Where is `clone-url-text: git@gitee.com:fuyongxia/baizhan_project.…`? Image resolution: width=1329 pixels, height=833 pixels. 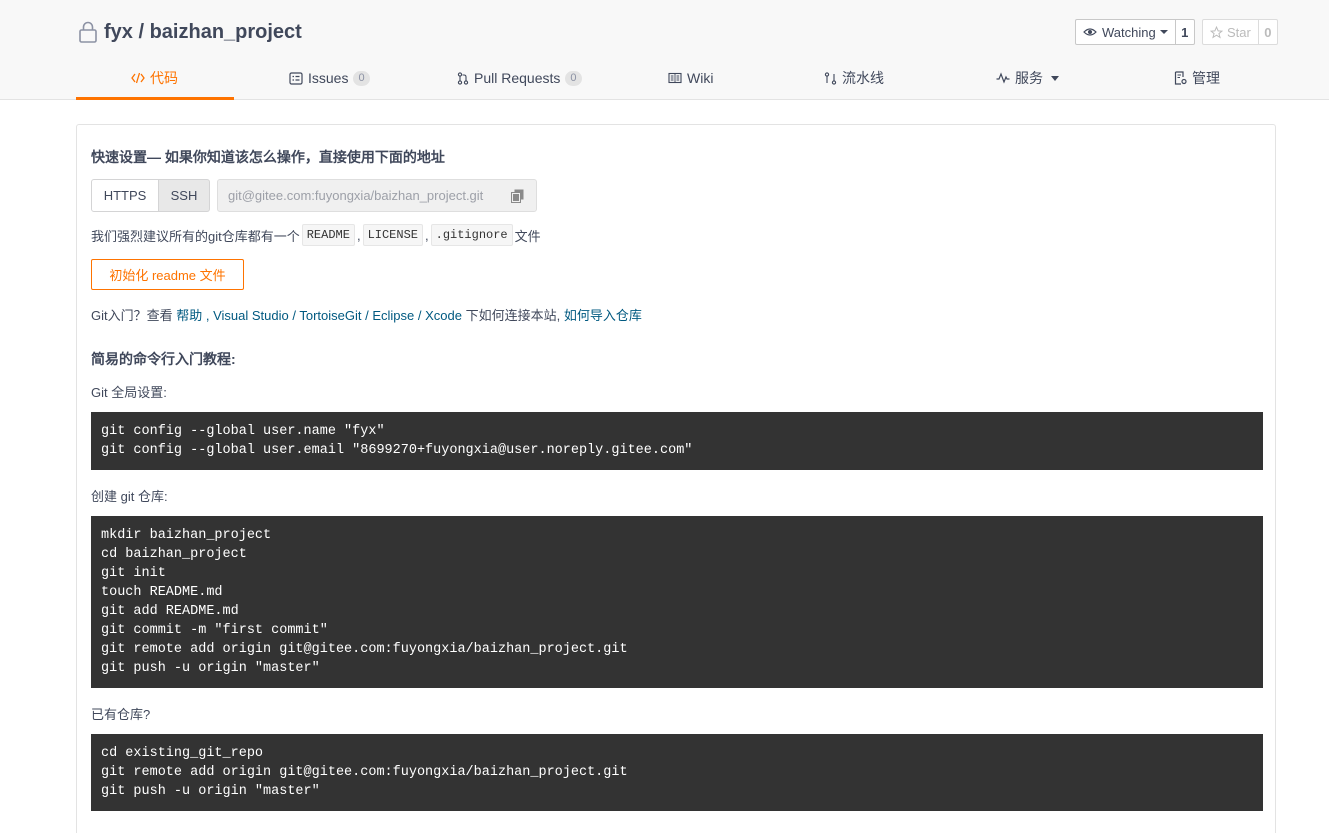
clone-url-text: git@gitee.com:fuyongxia/baizhan_project.… is located at coordinates (356, 195).